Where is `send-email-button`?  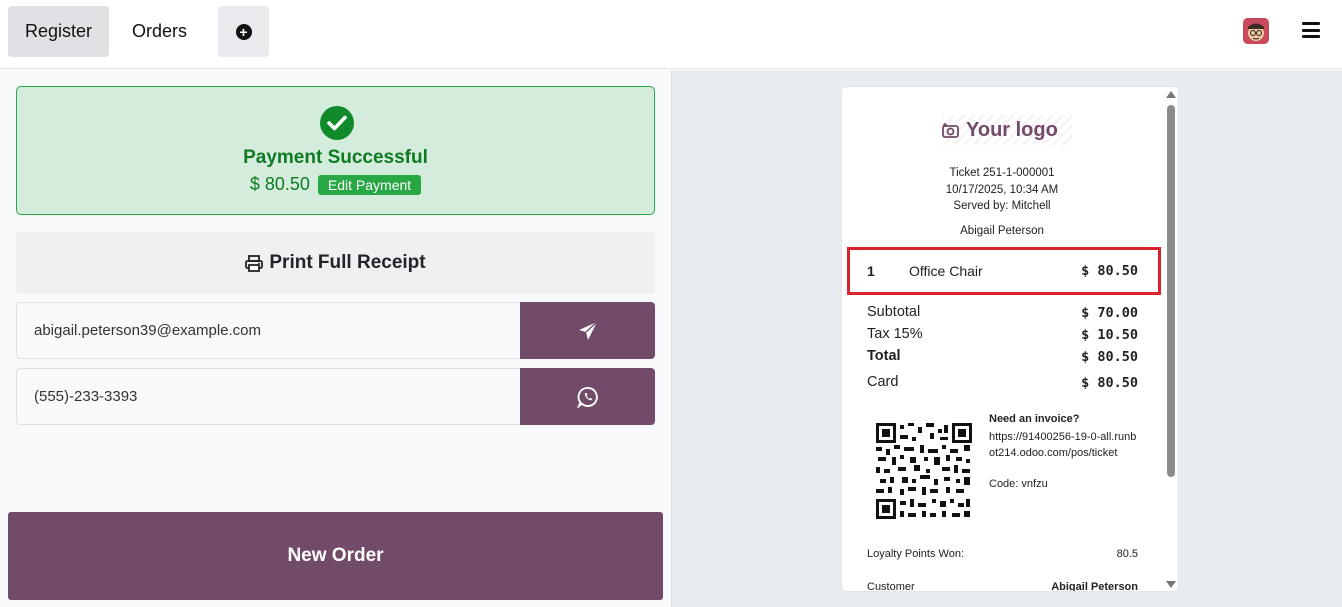
send-email-button is located at coordinates (587, 330).